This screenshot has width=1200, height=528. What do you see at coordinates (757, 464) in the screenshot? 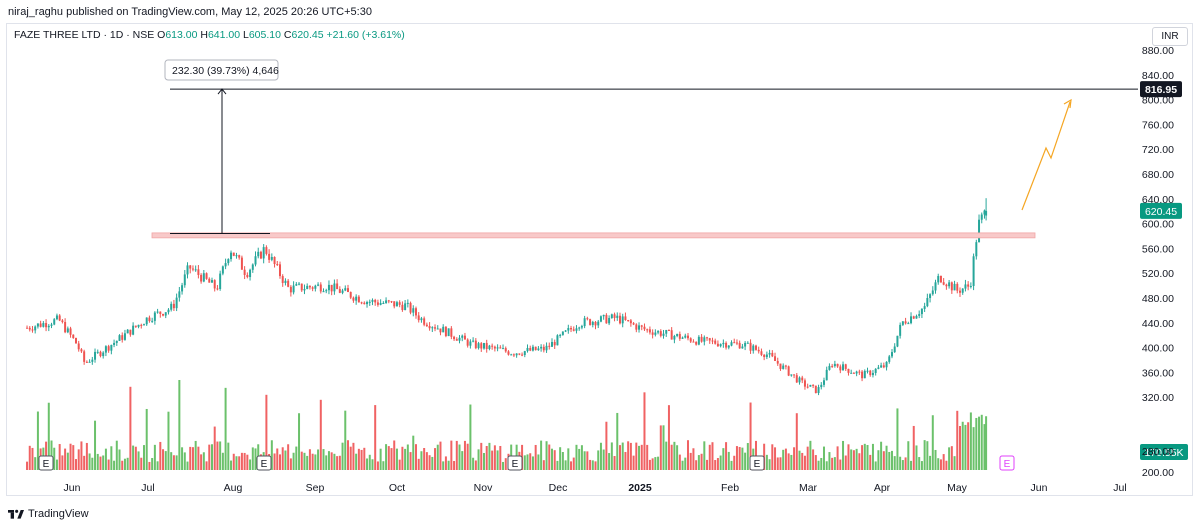
I see `earnings-marker-label: E` at bounding box center [757, 464].